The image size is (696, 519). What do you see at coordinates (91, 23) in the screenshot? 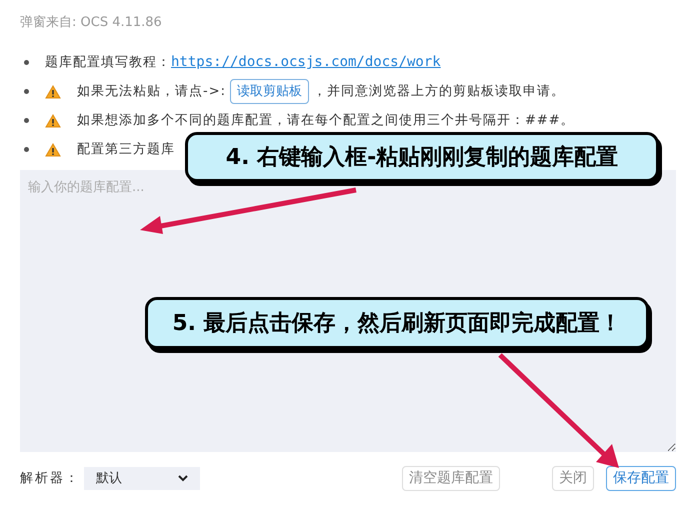
I see `popup-source: 弹窗来自: OCS 4.11.86` at bounding box center [91, 23].